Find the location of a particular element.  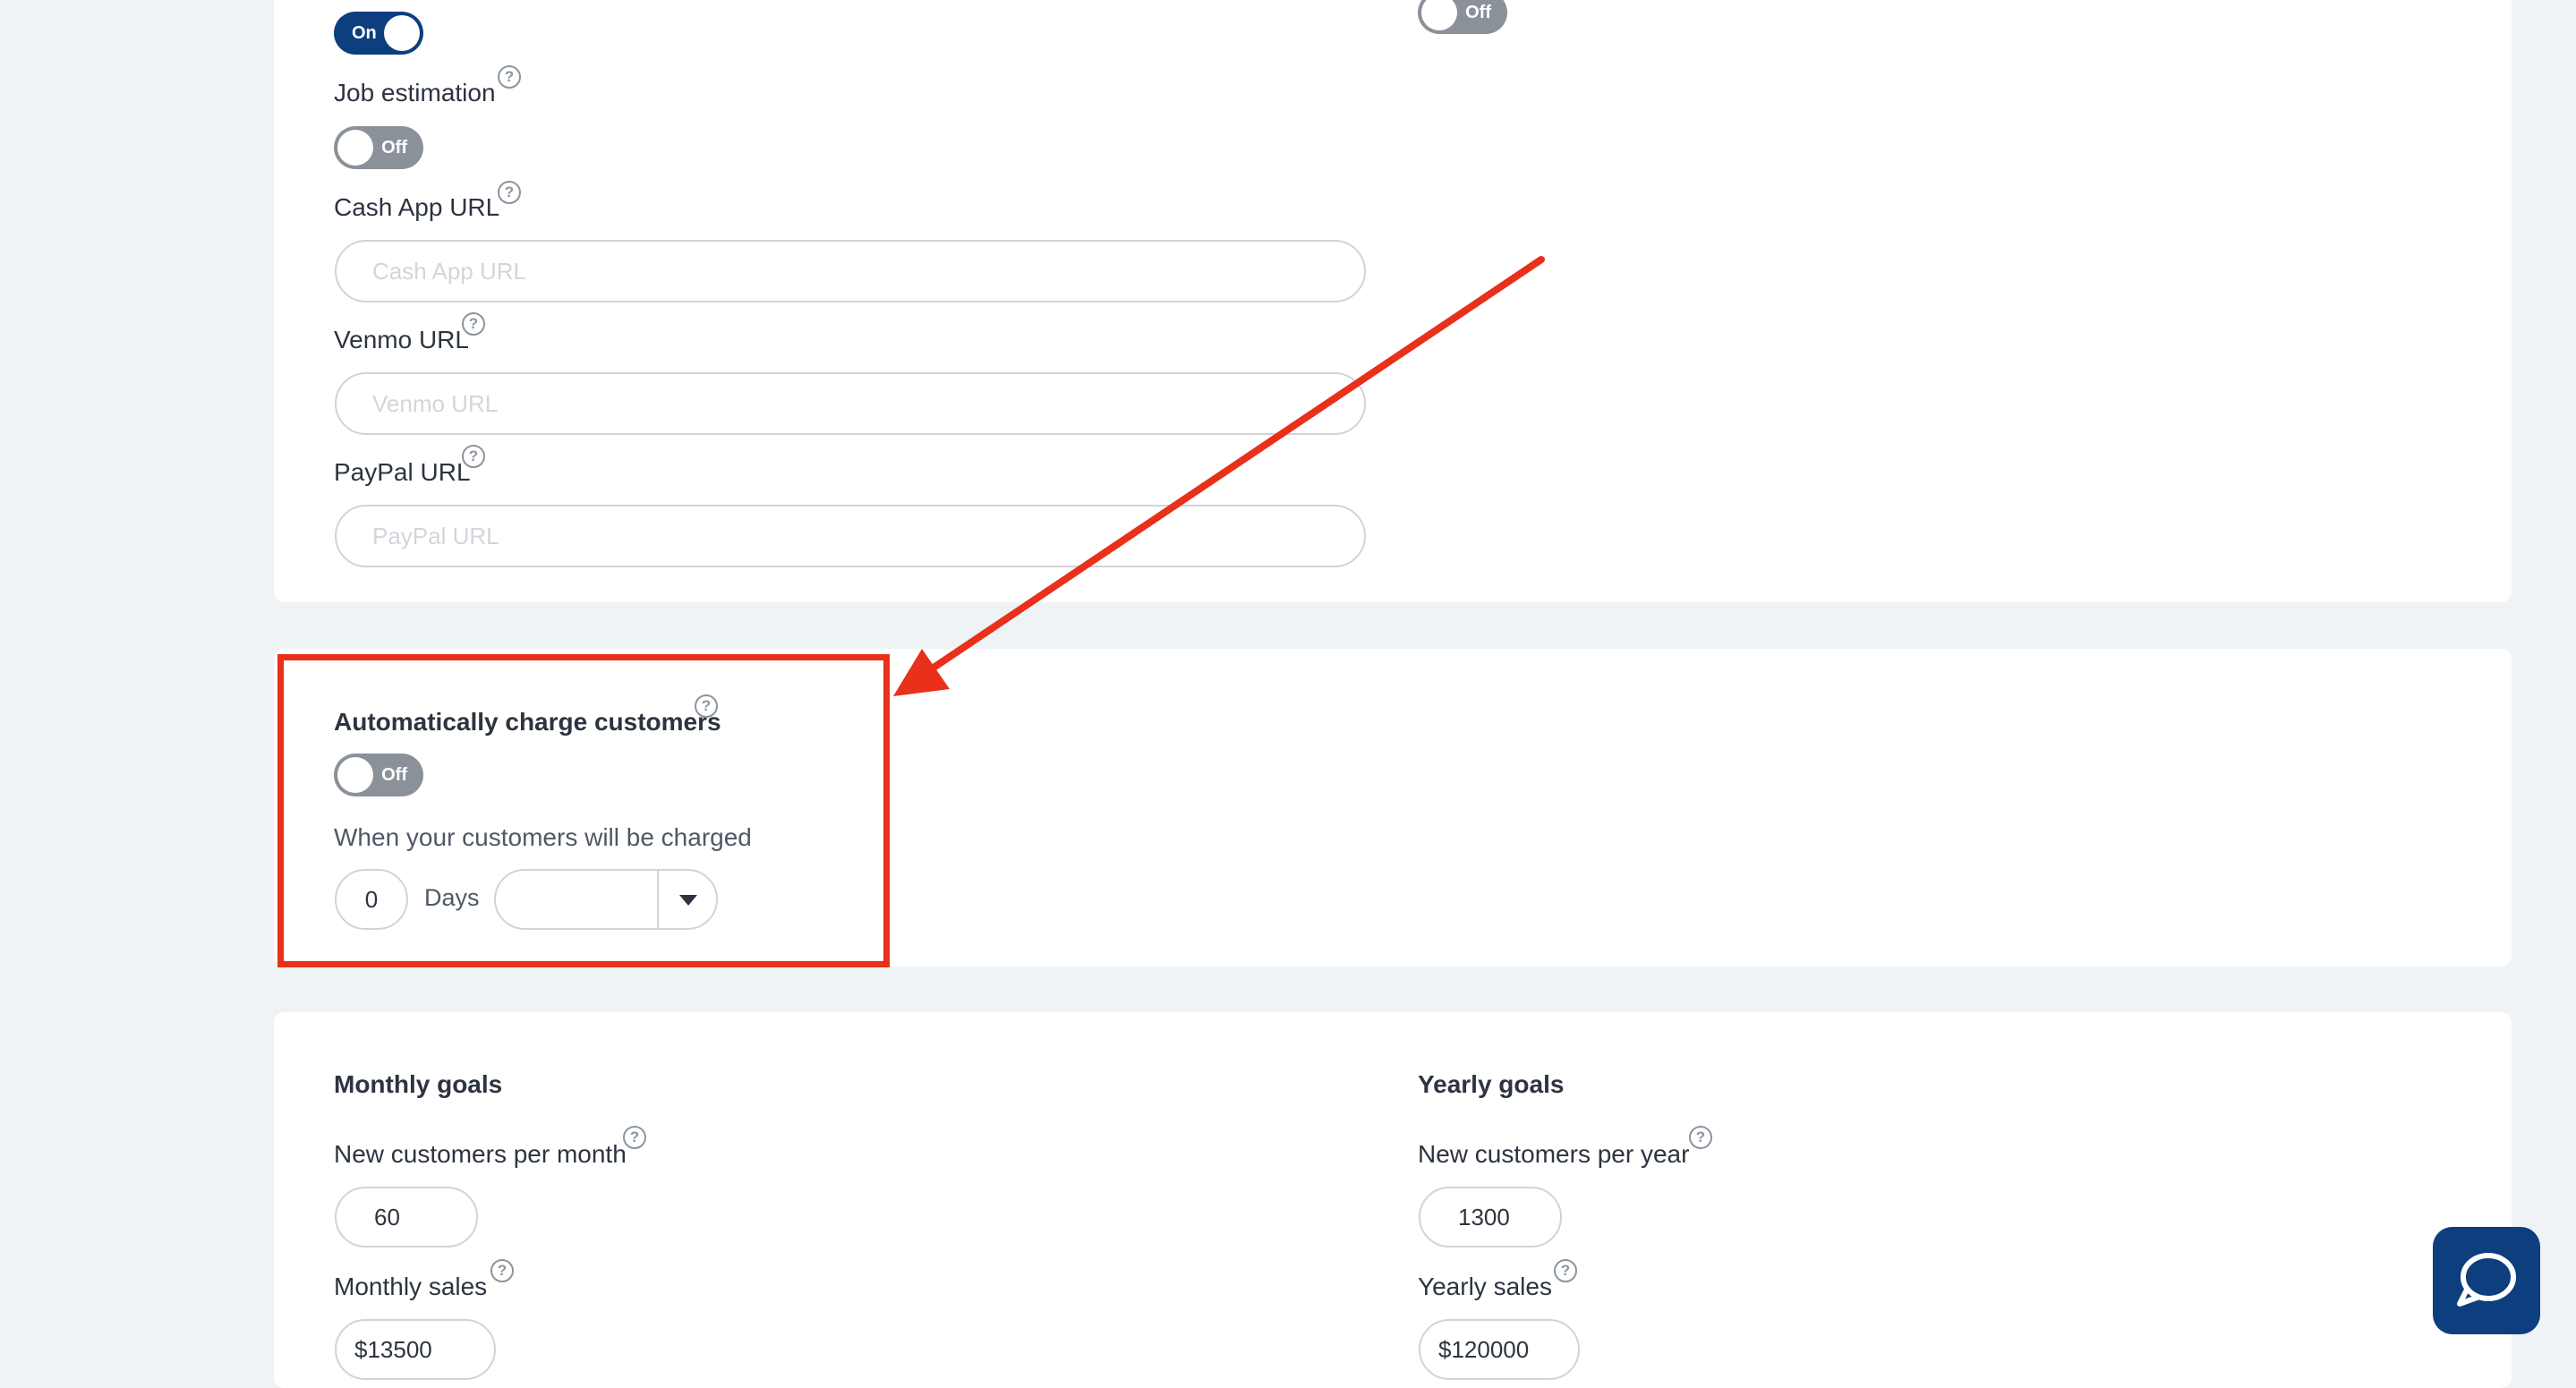

chat-launcher-button is located at coordinates (2486, 1280).